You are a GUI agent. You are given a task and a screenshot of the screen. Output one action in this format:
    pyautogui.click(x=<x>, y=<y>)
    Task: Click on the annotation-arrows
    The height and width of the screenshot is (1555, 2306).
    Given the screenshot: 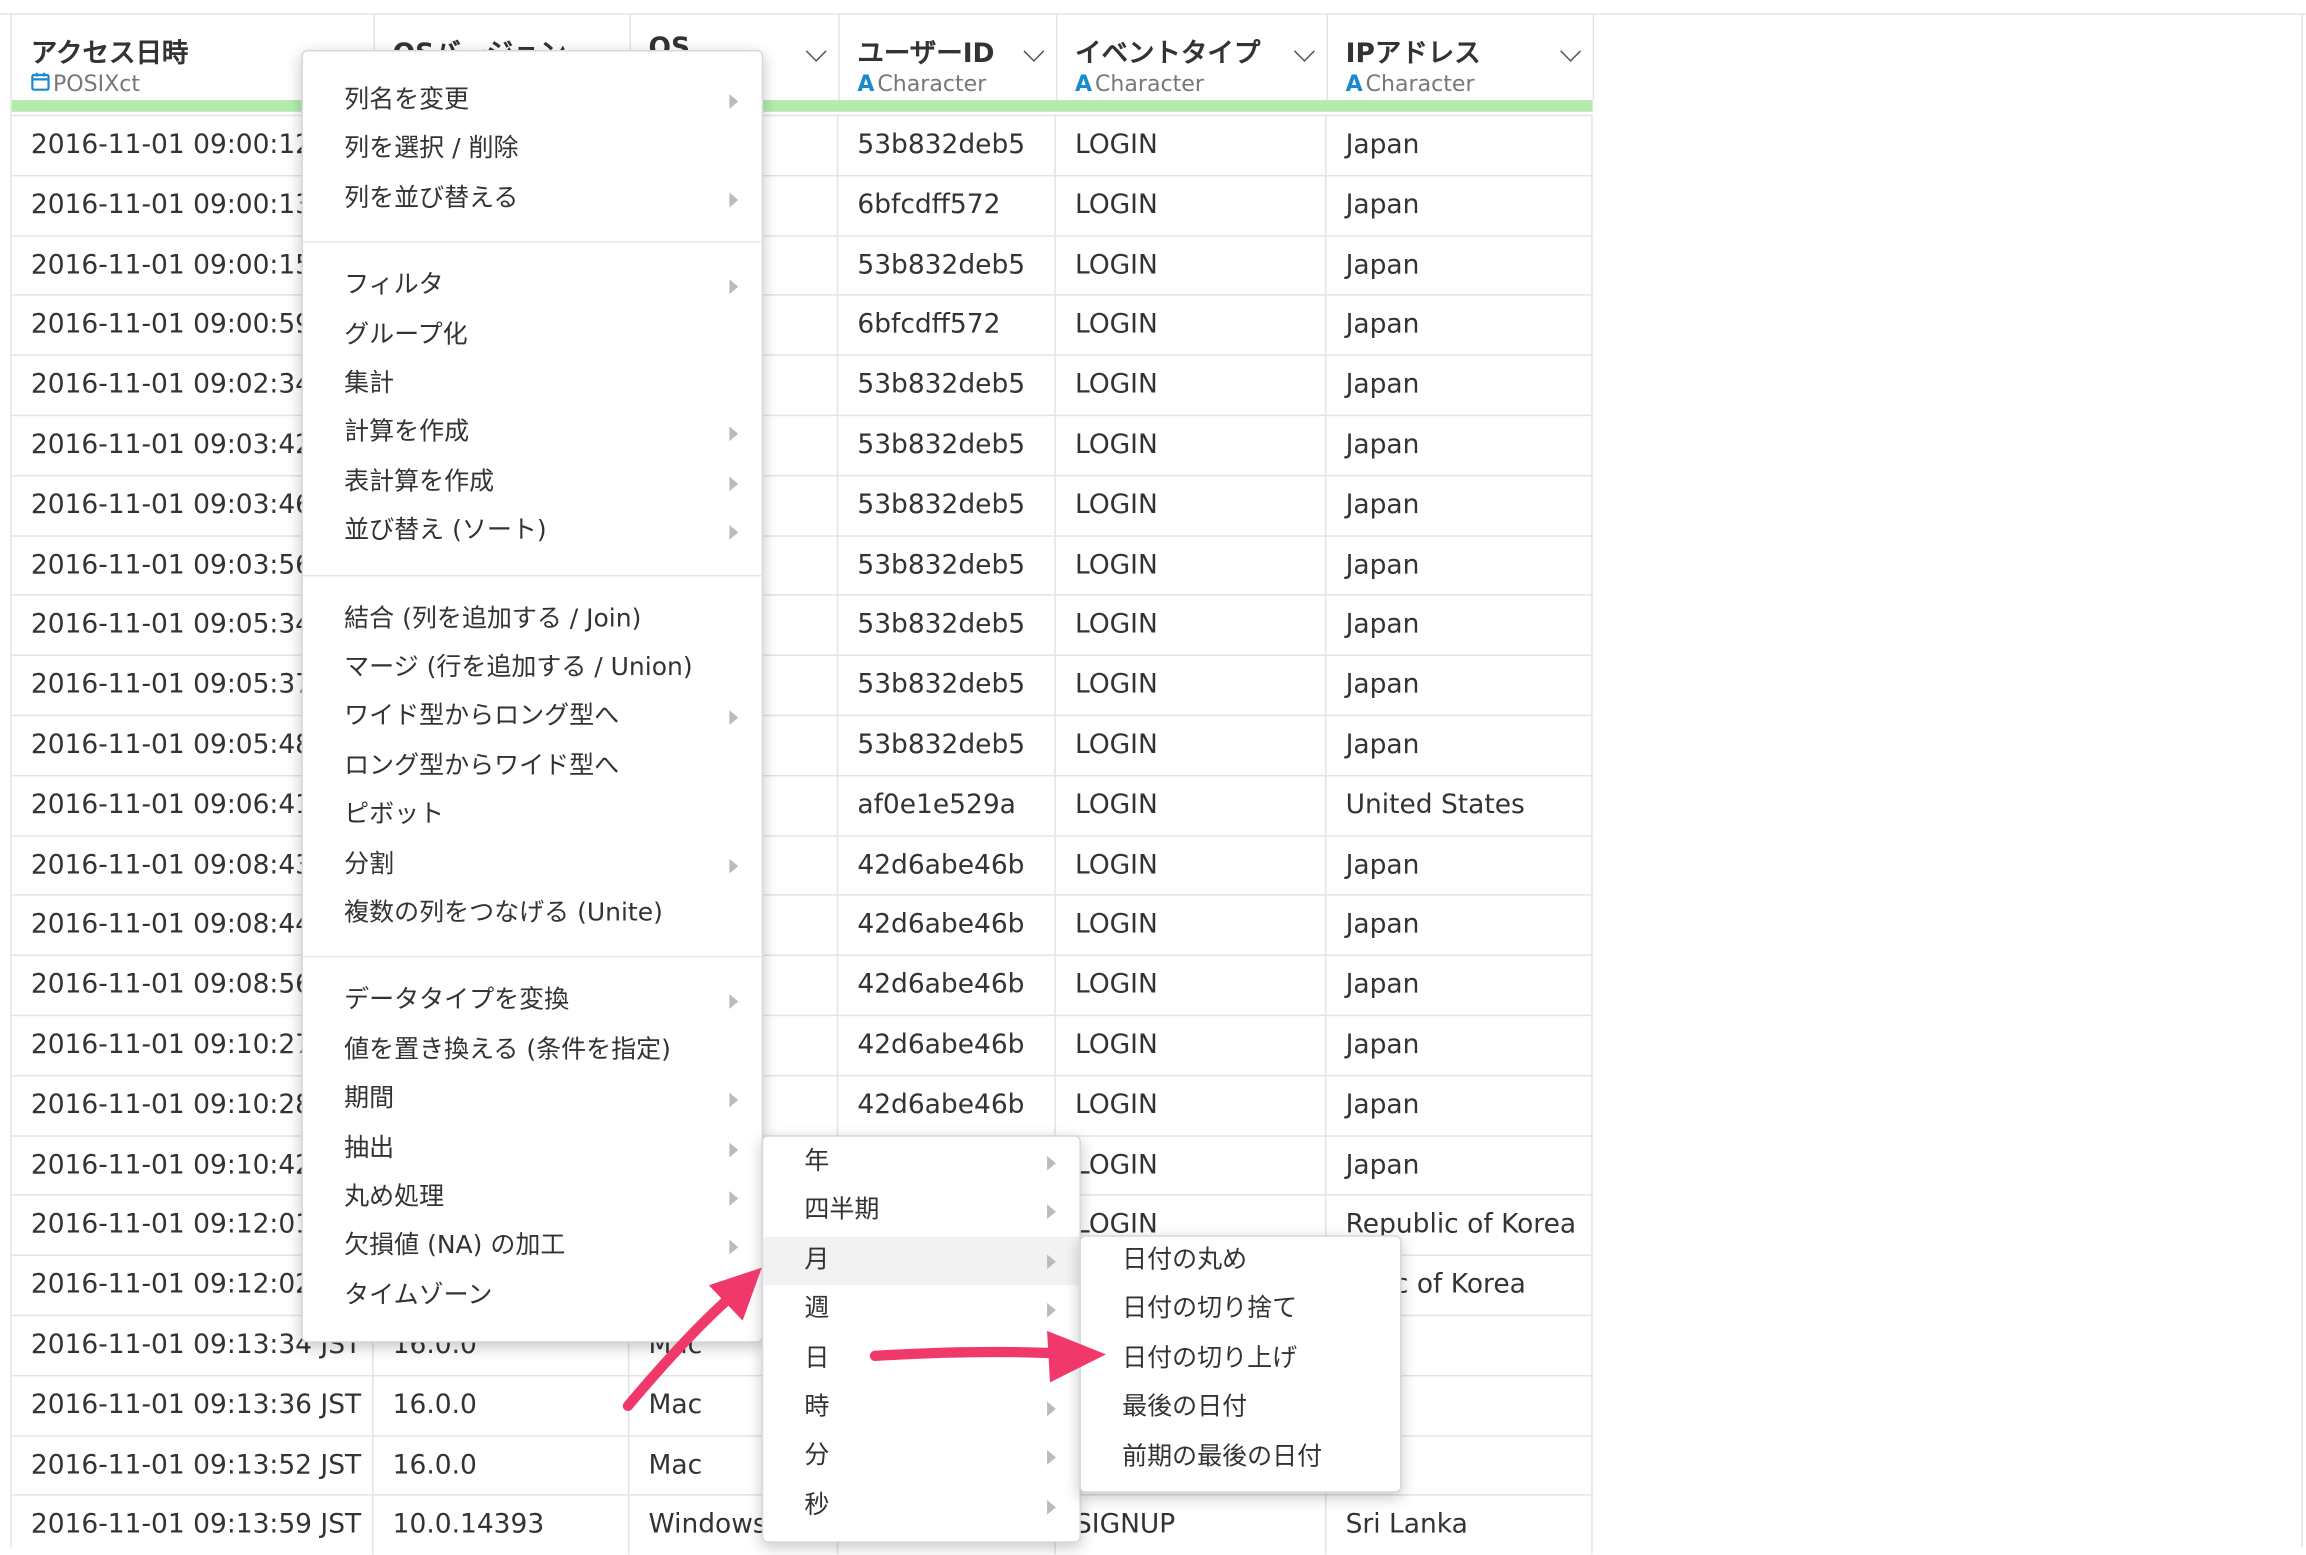 What is the action you would take?
    pyautogui.click(x=864, y=1339)
    